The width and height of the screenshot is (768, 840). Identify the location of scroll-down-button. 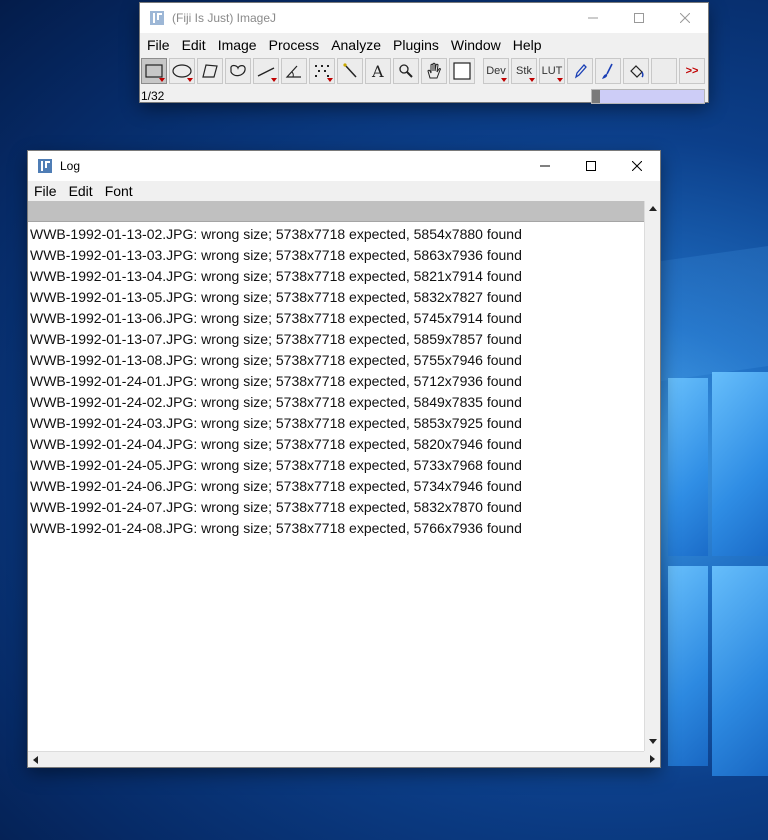
(652, 741).